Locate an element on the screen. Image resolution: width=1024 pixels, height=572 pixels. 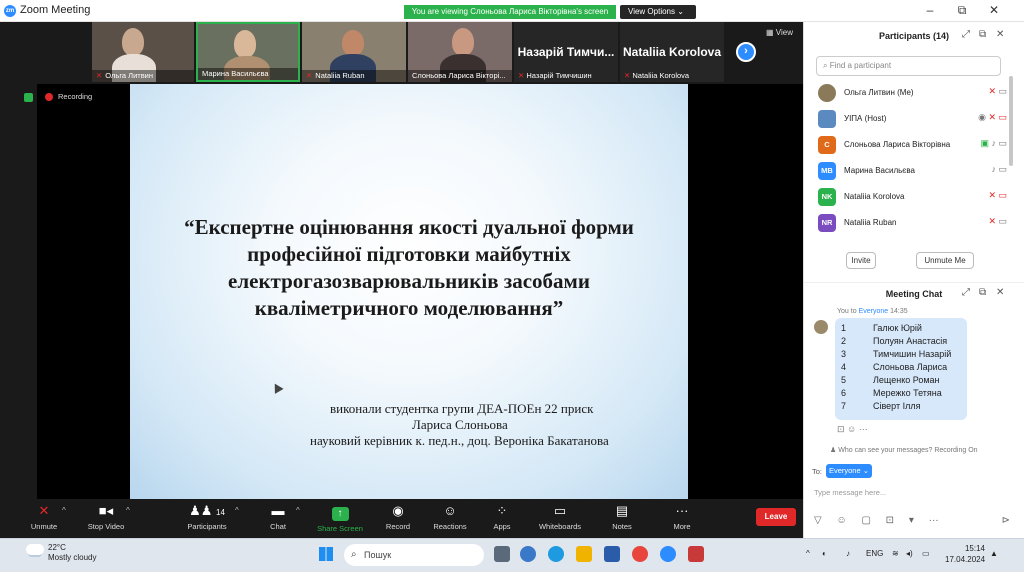
weather-temp: 22°C is located at coordinates (57, 547).